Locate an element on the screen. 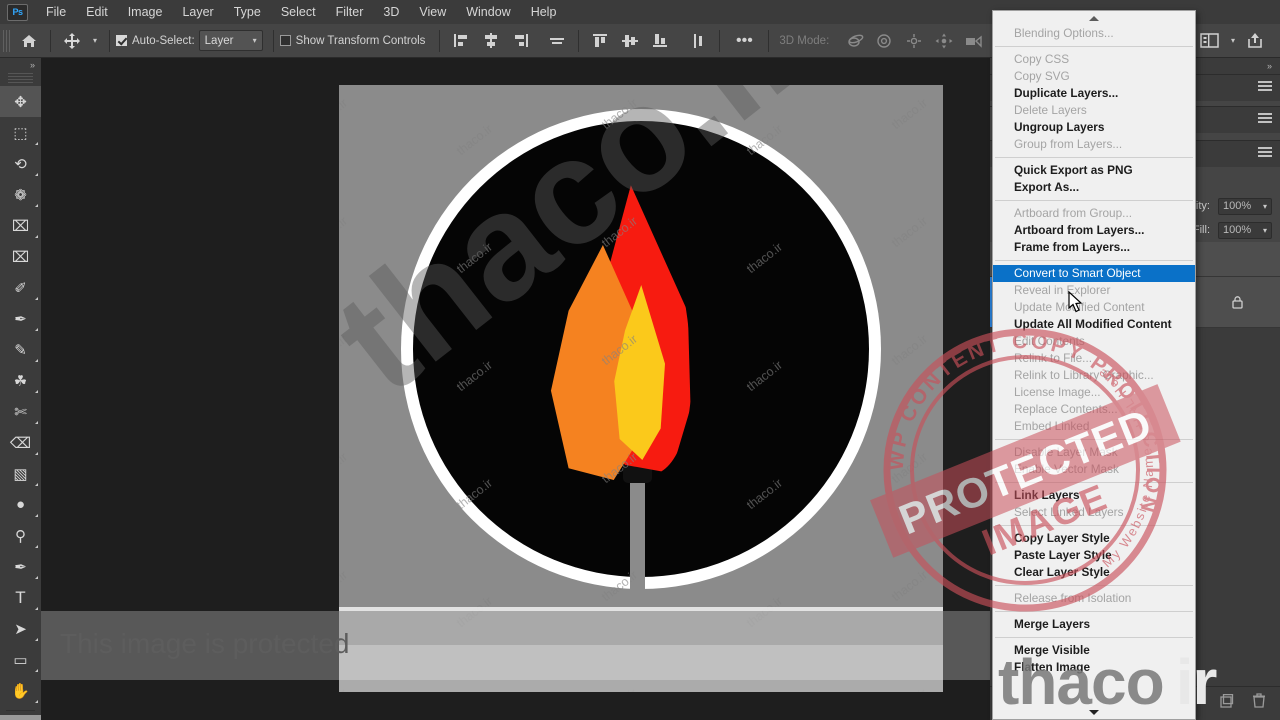 The height and width of the screenshot is (720, 1280). tools-panel-grip is located at coordinates (20, 78).